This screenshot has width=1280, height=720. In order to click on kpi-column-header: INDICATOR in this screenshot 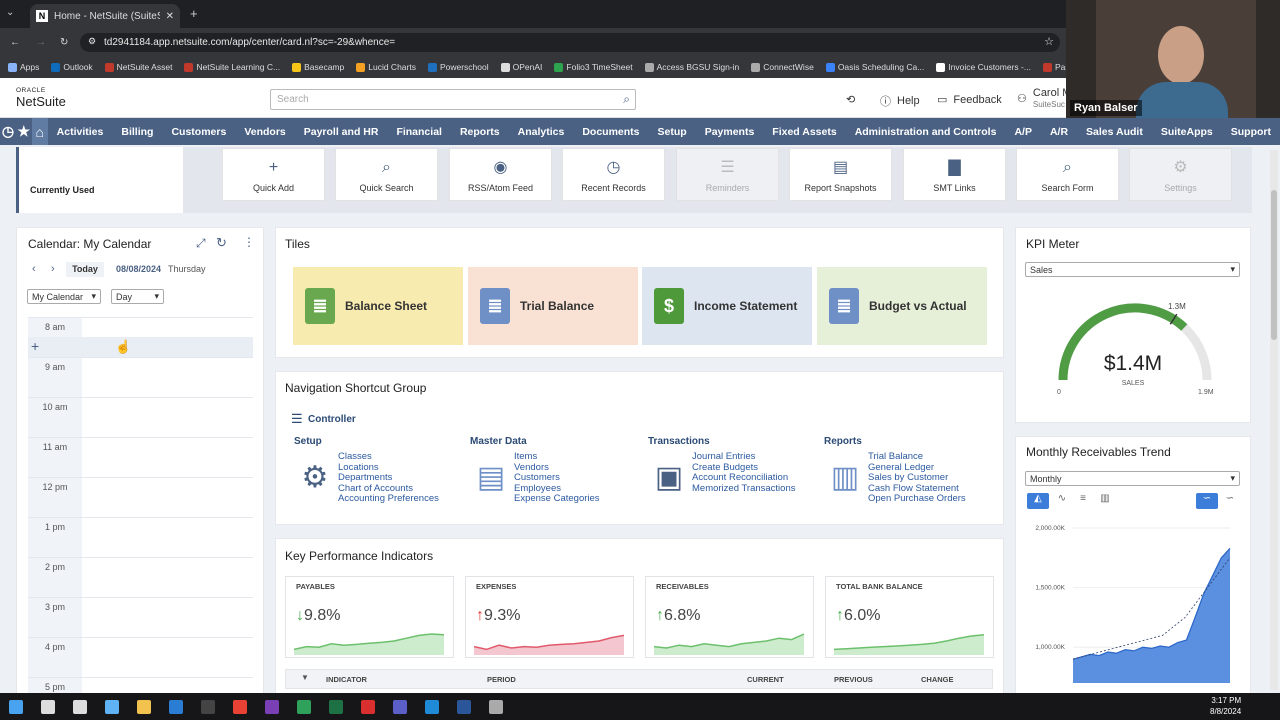, I will do `click(346, 679)`.